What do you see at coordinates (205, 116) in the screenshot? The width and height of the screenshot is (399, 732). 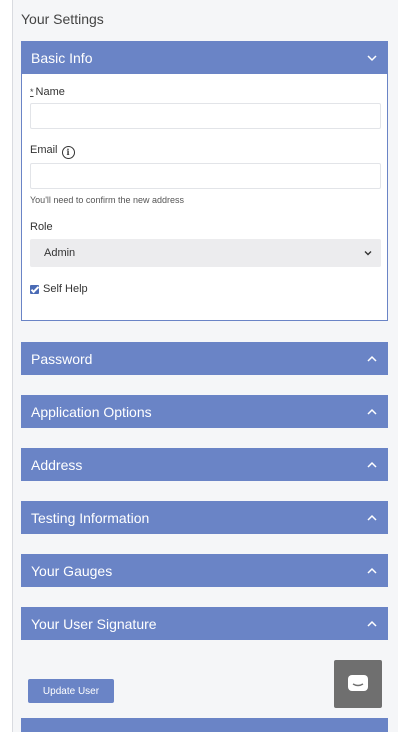 I see `name-input` at bounding box center [205, 116].